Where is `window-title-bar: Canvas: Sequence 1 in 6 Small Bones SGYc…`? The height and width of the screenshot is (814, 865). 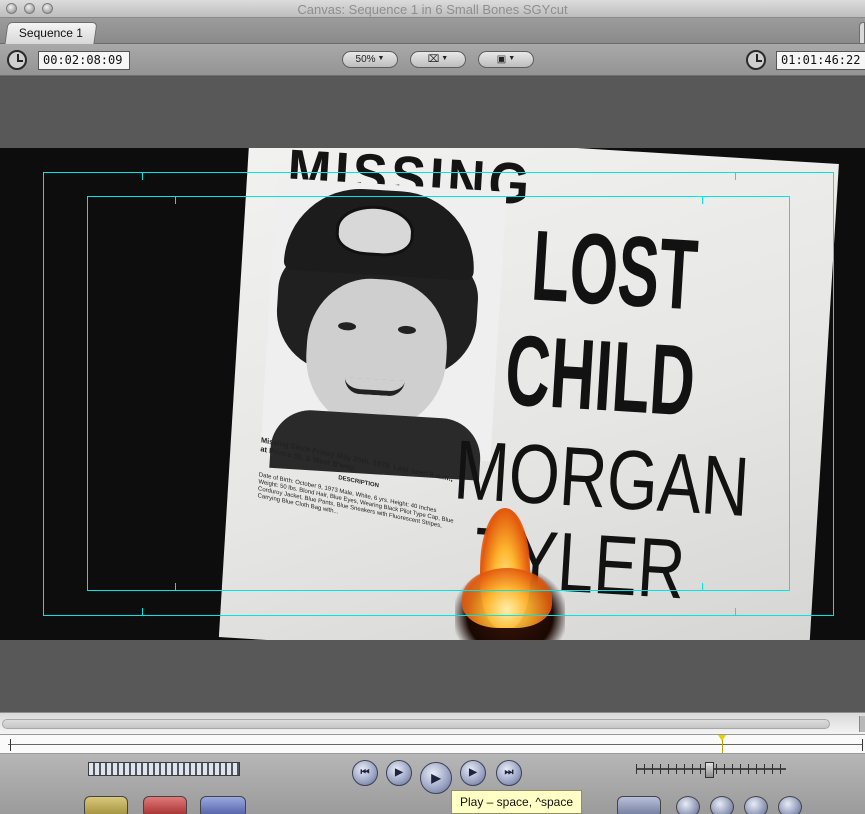 window-title-bar: Canvas: Sequence 1 in 6 Small Bones SGYc… is located at coordinates (432, 9).